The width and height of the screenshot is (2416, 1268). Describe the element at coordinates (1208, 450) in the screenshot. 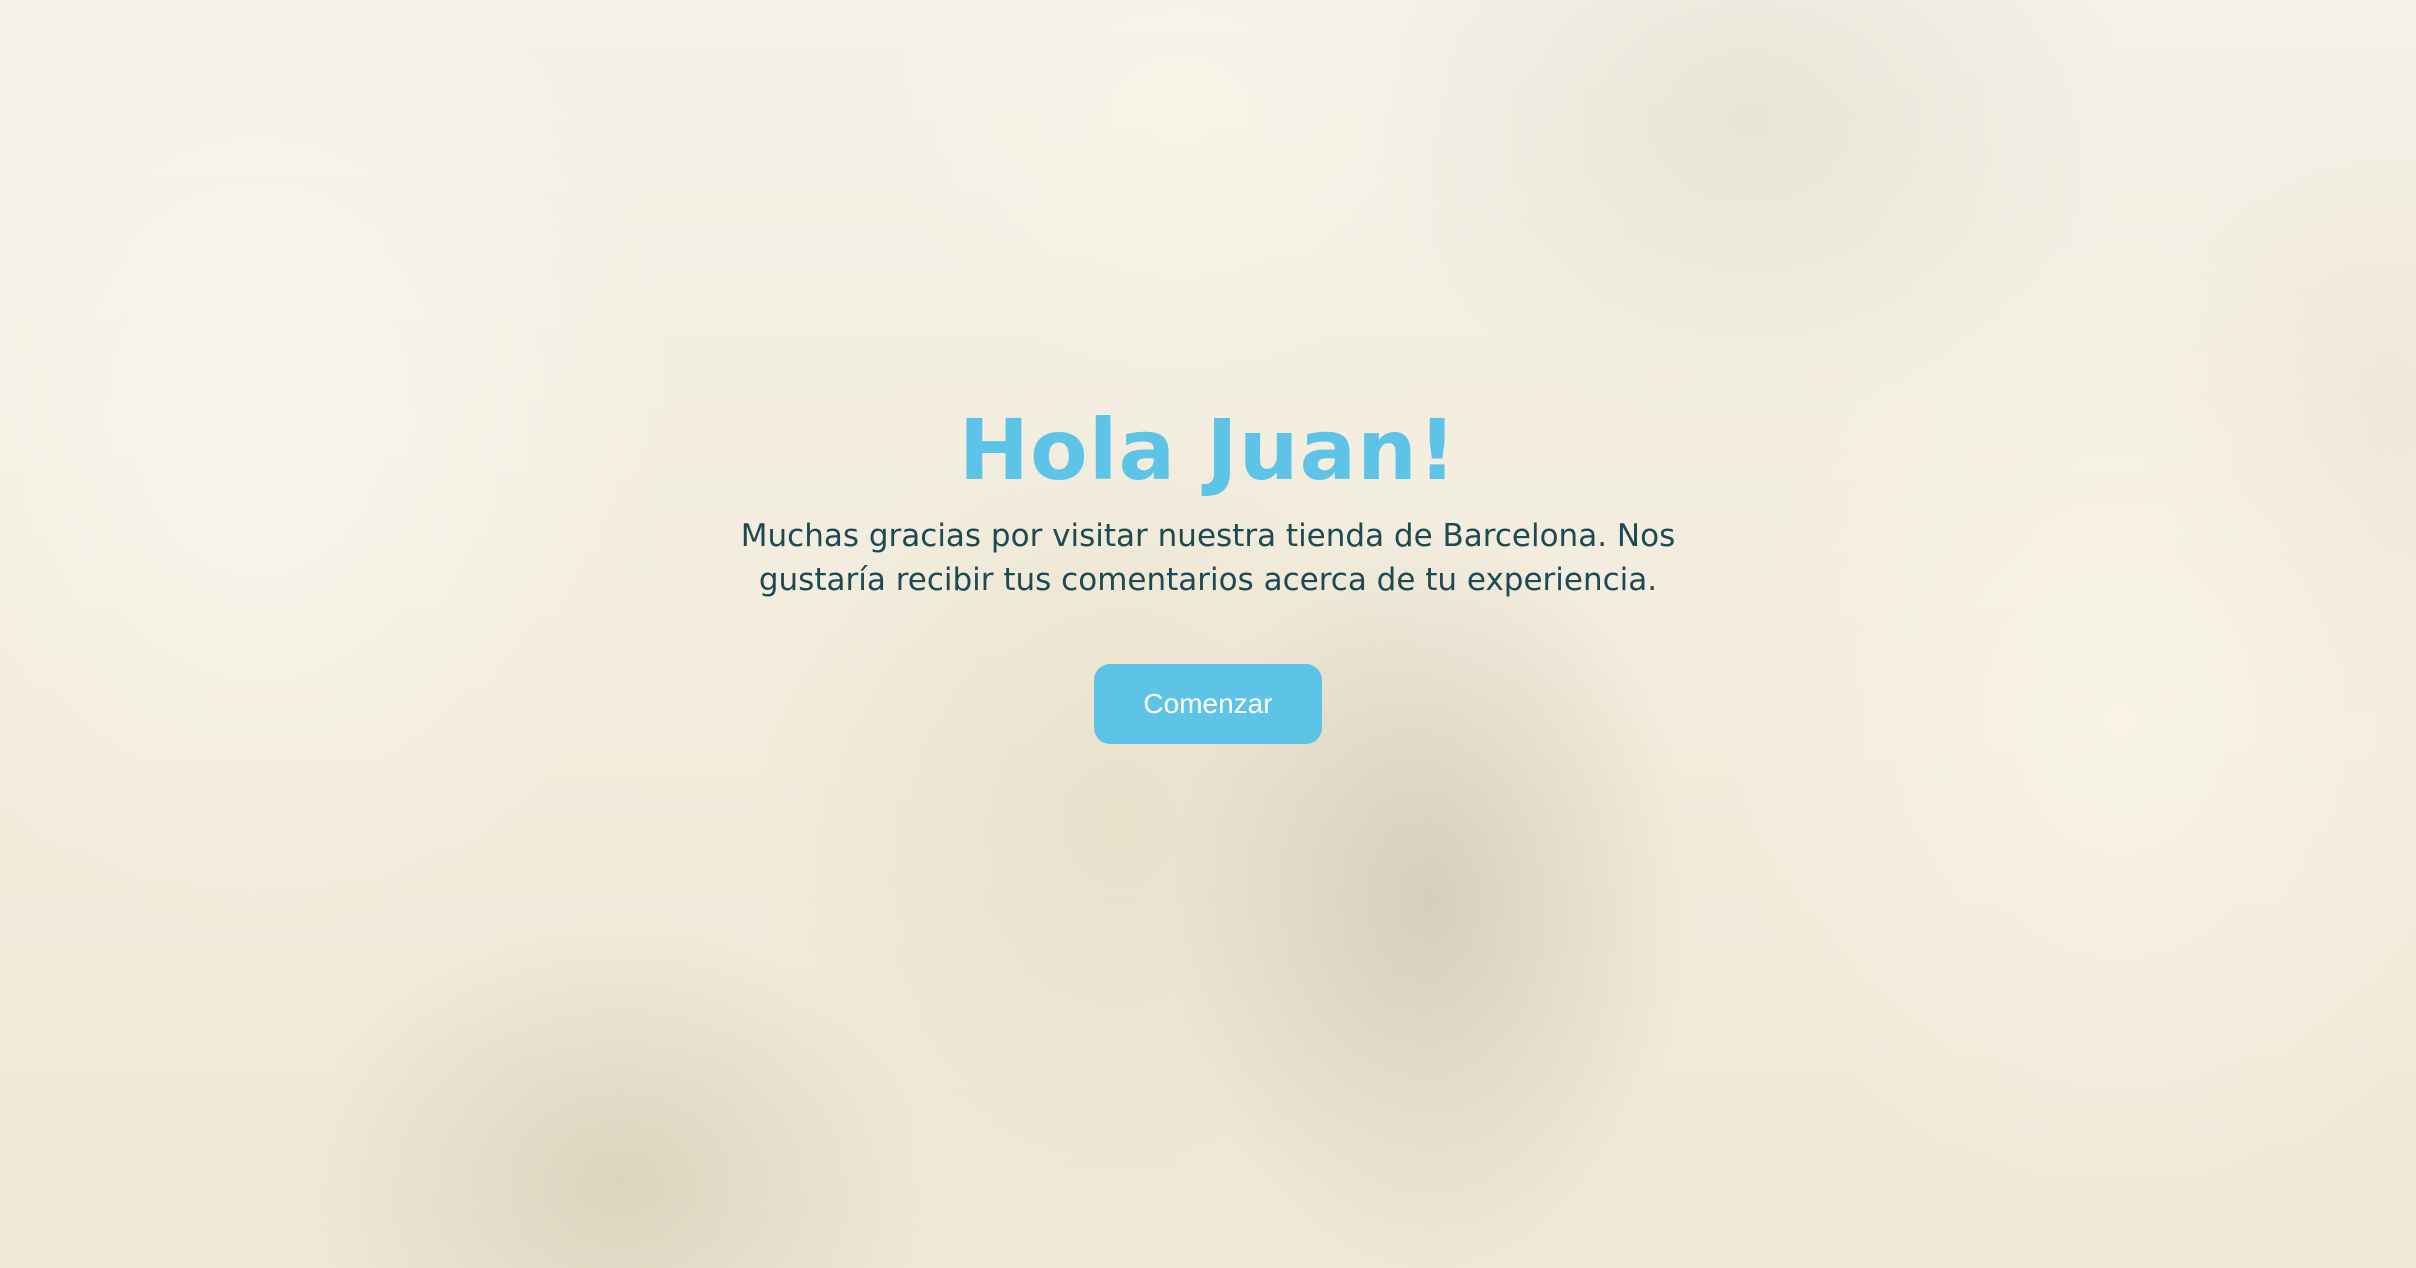

I see `welcome-title: Hola Juan!` at that location.